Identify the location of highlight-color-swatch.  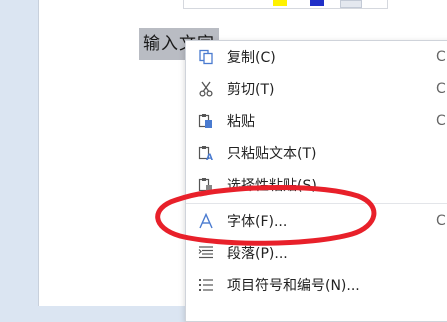
(280, 3).